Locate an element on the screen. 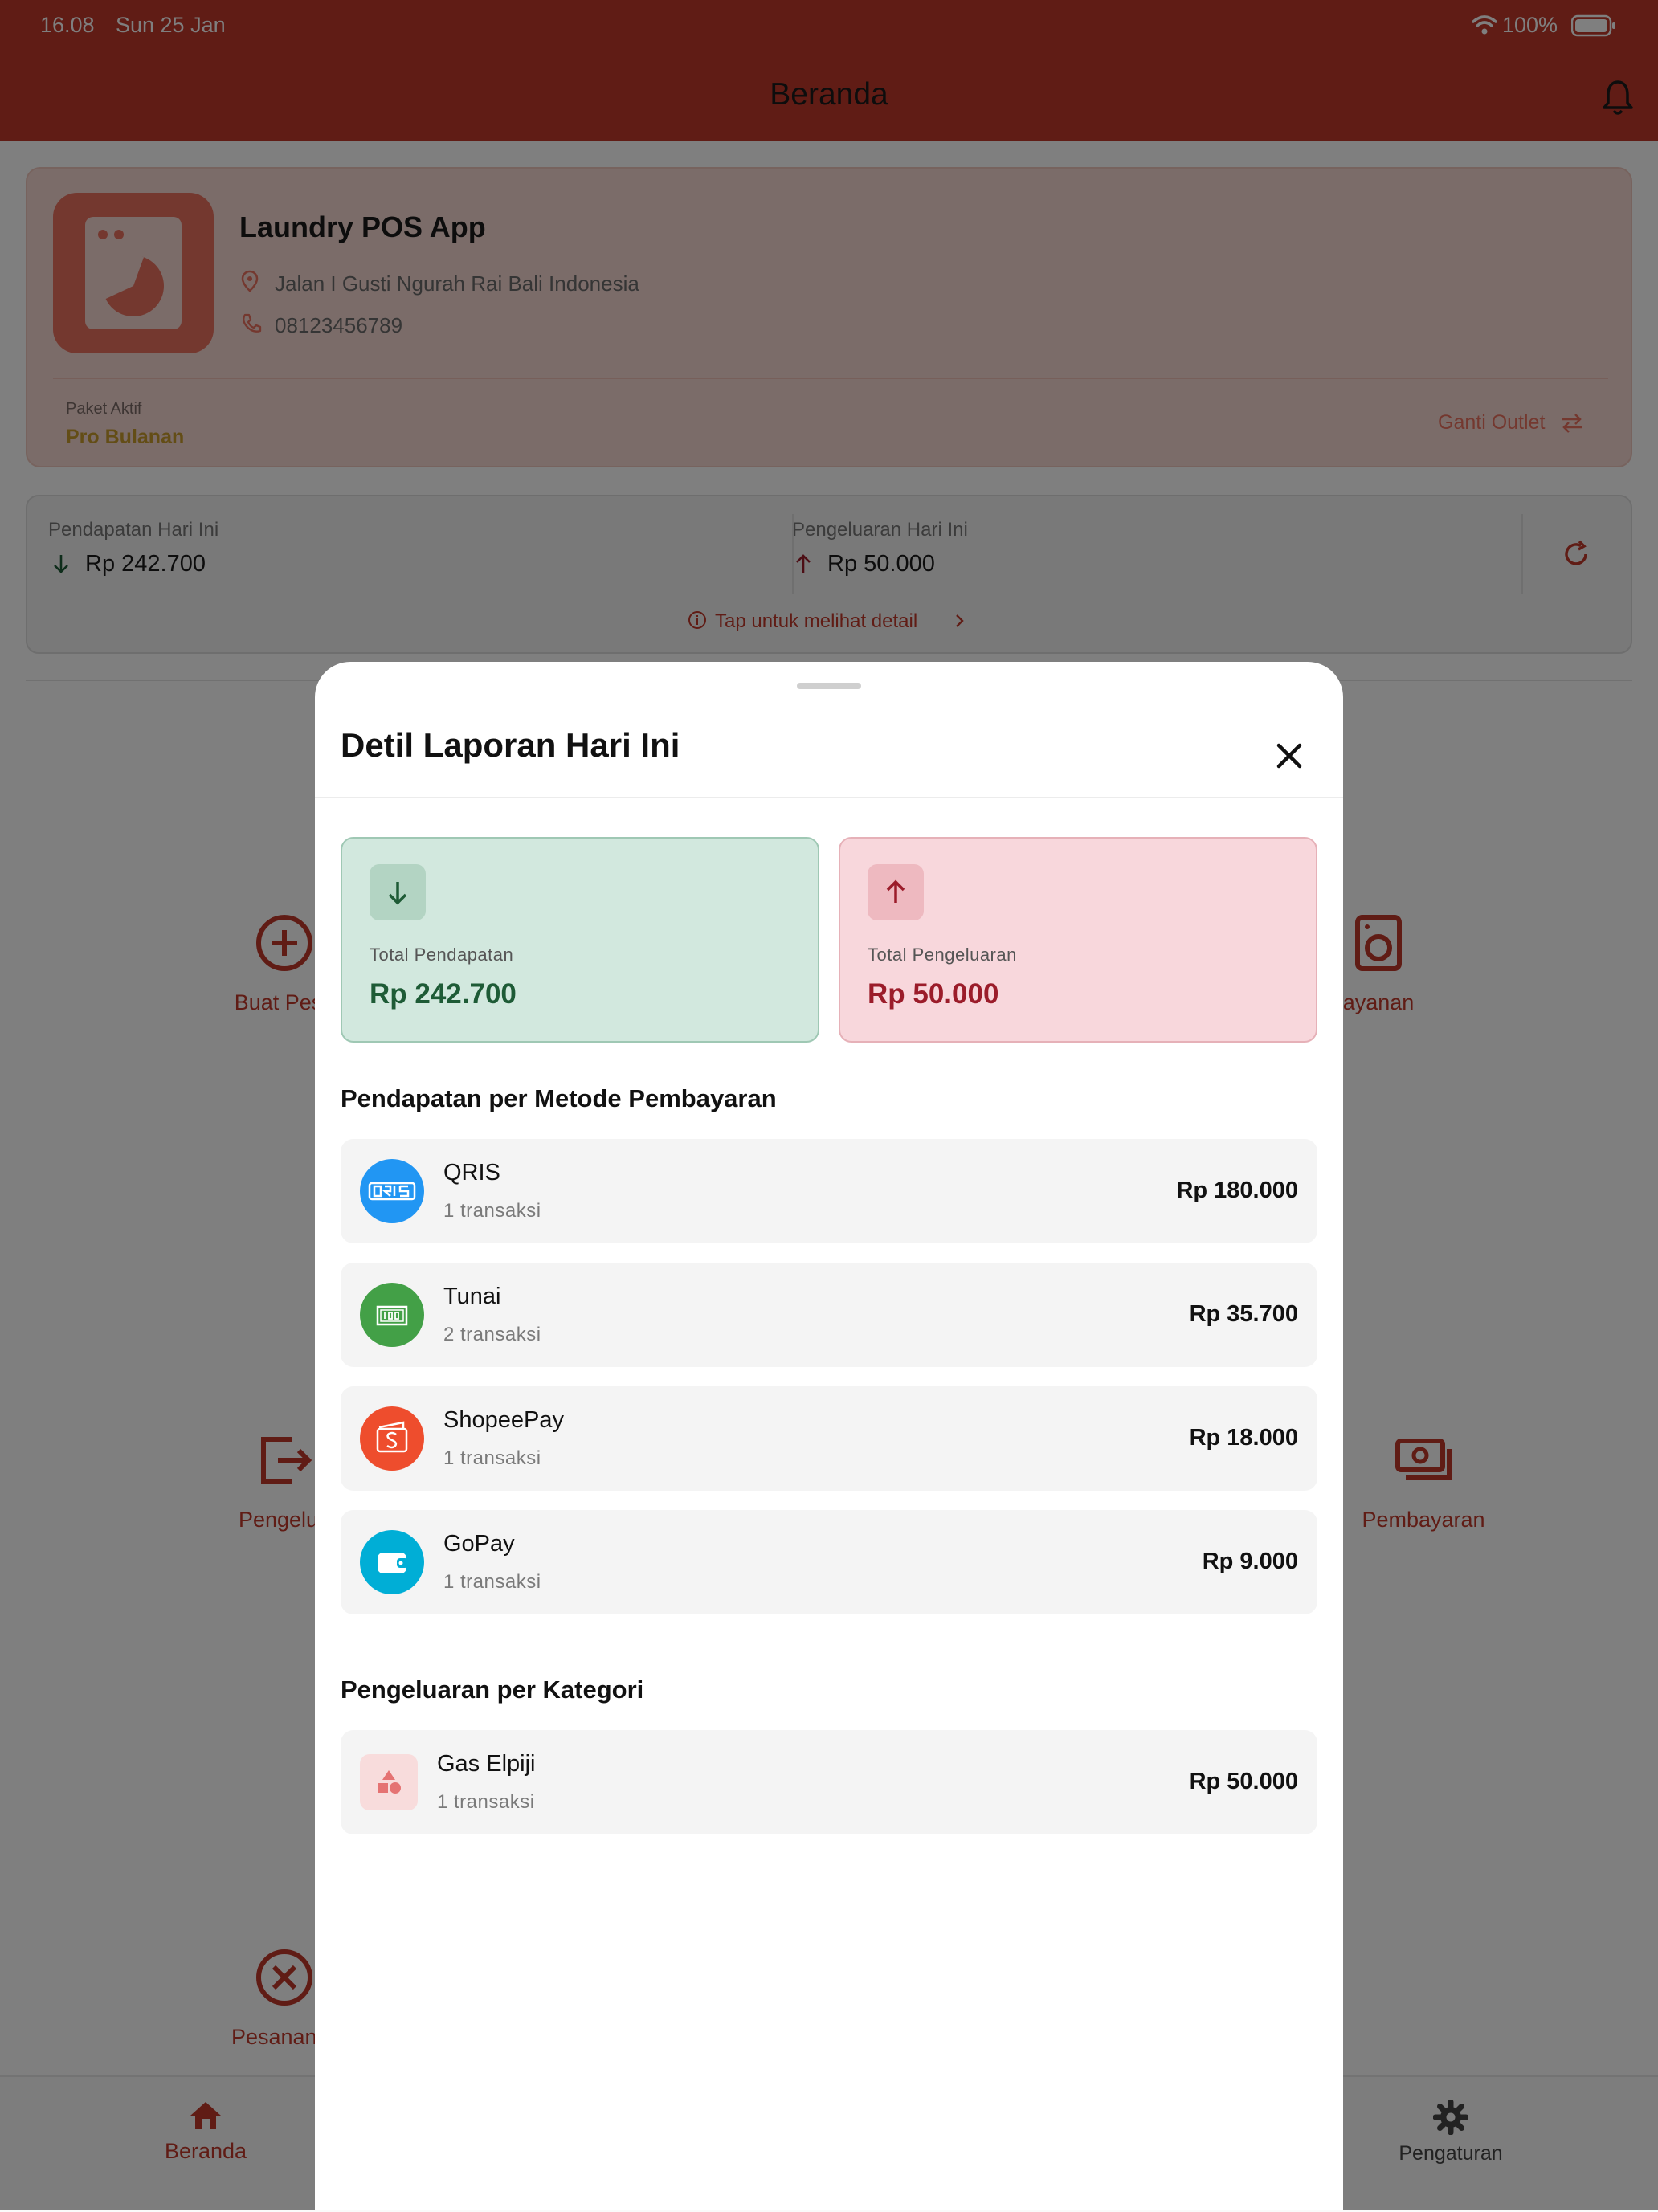  payment-count: 2 transaksi is located at coordinates (492, 1334).